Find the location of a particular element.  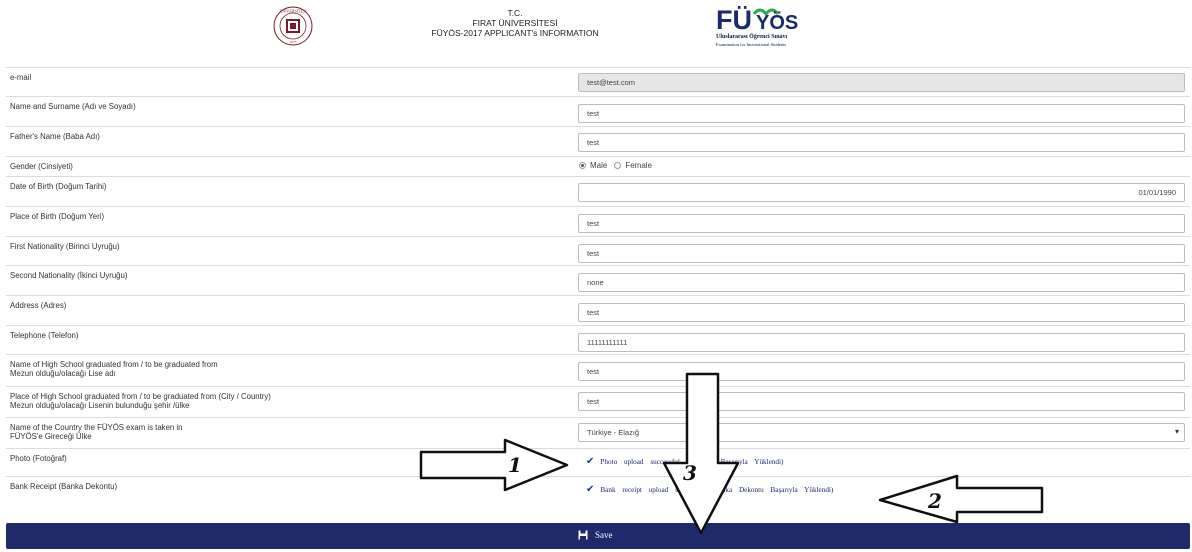

form-row-gender: Gender (Cinsiyeti) Male Female is located at coordinates (598, 166).